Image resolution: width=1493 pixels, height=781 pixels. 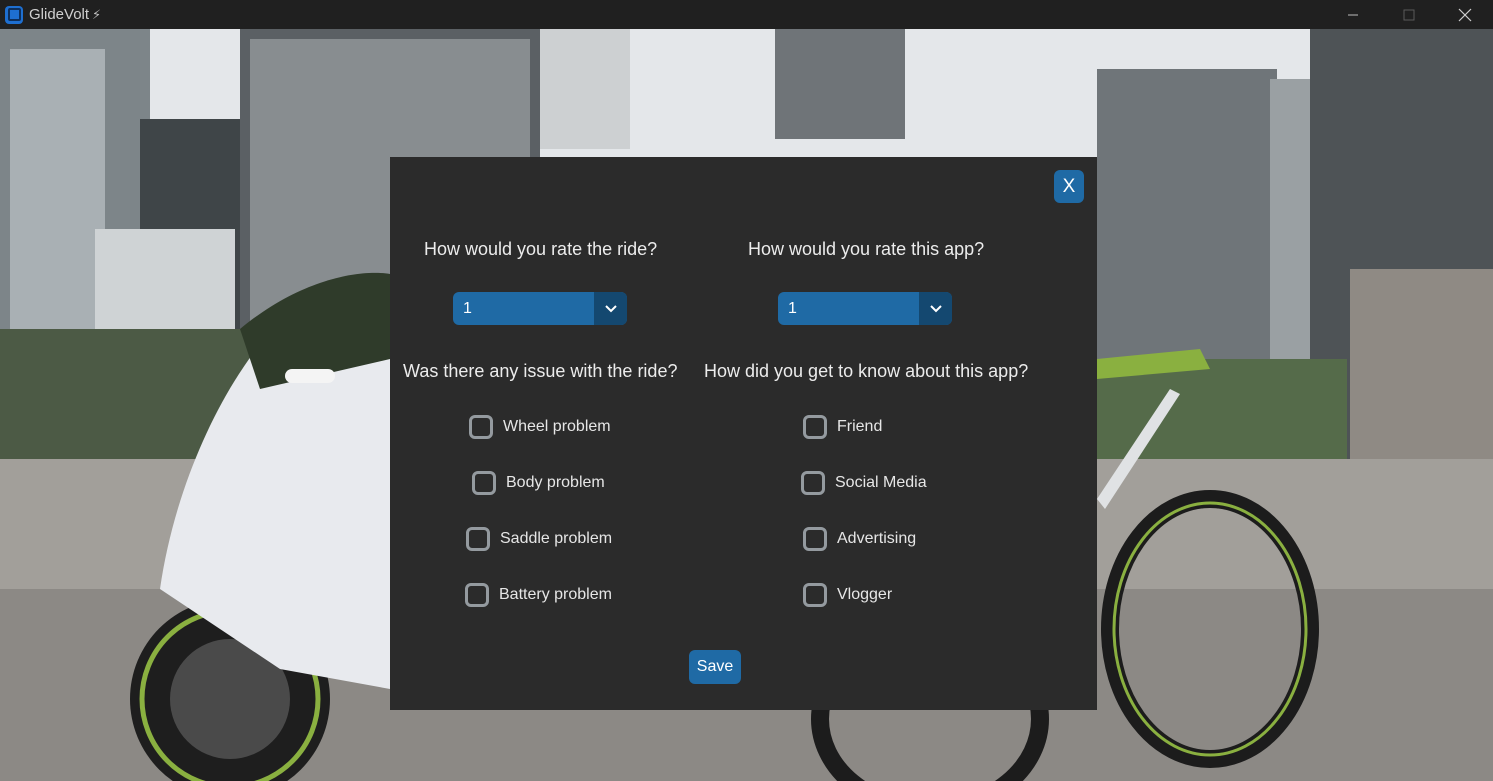 What do you see at coordinates (59, 14) in the screenshot?
I see `window-title: GlideVolt` at bounding box center [59, 14].